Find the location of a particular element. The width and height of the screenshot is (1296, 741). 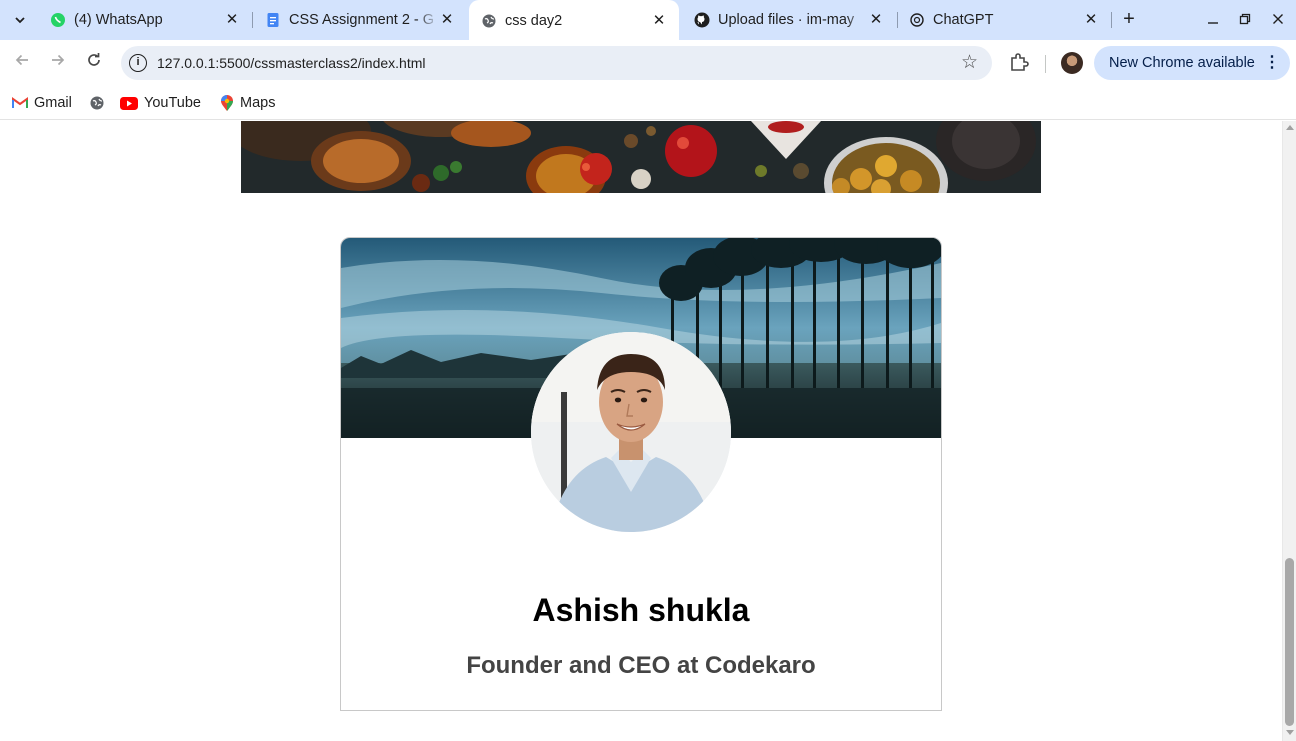

new-tab-button: + is located at coordinates (1129, 20).